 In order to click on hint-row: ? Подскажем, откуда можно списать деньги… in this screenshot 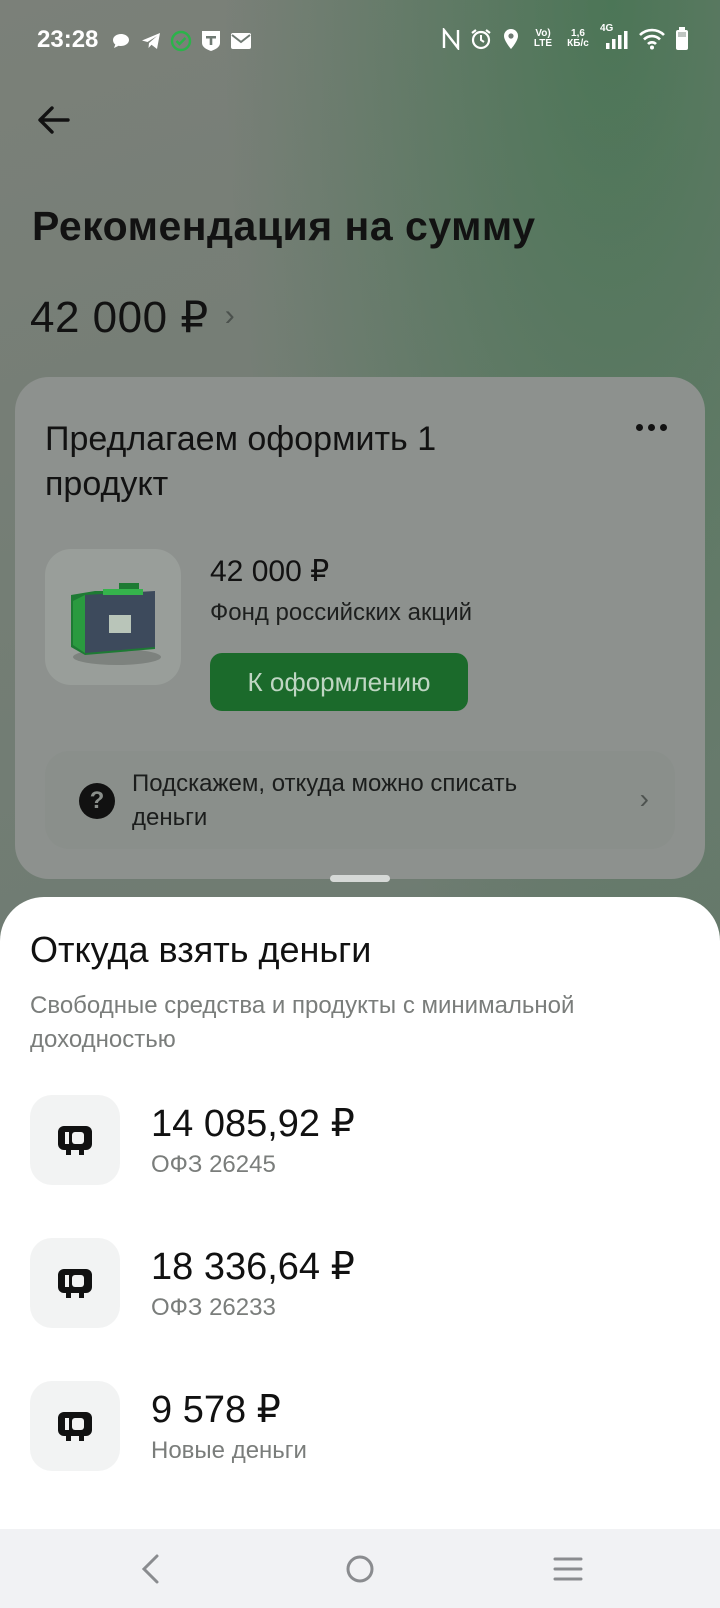, I will do `click(360, 800)`.